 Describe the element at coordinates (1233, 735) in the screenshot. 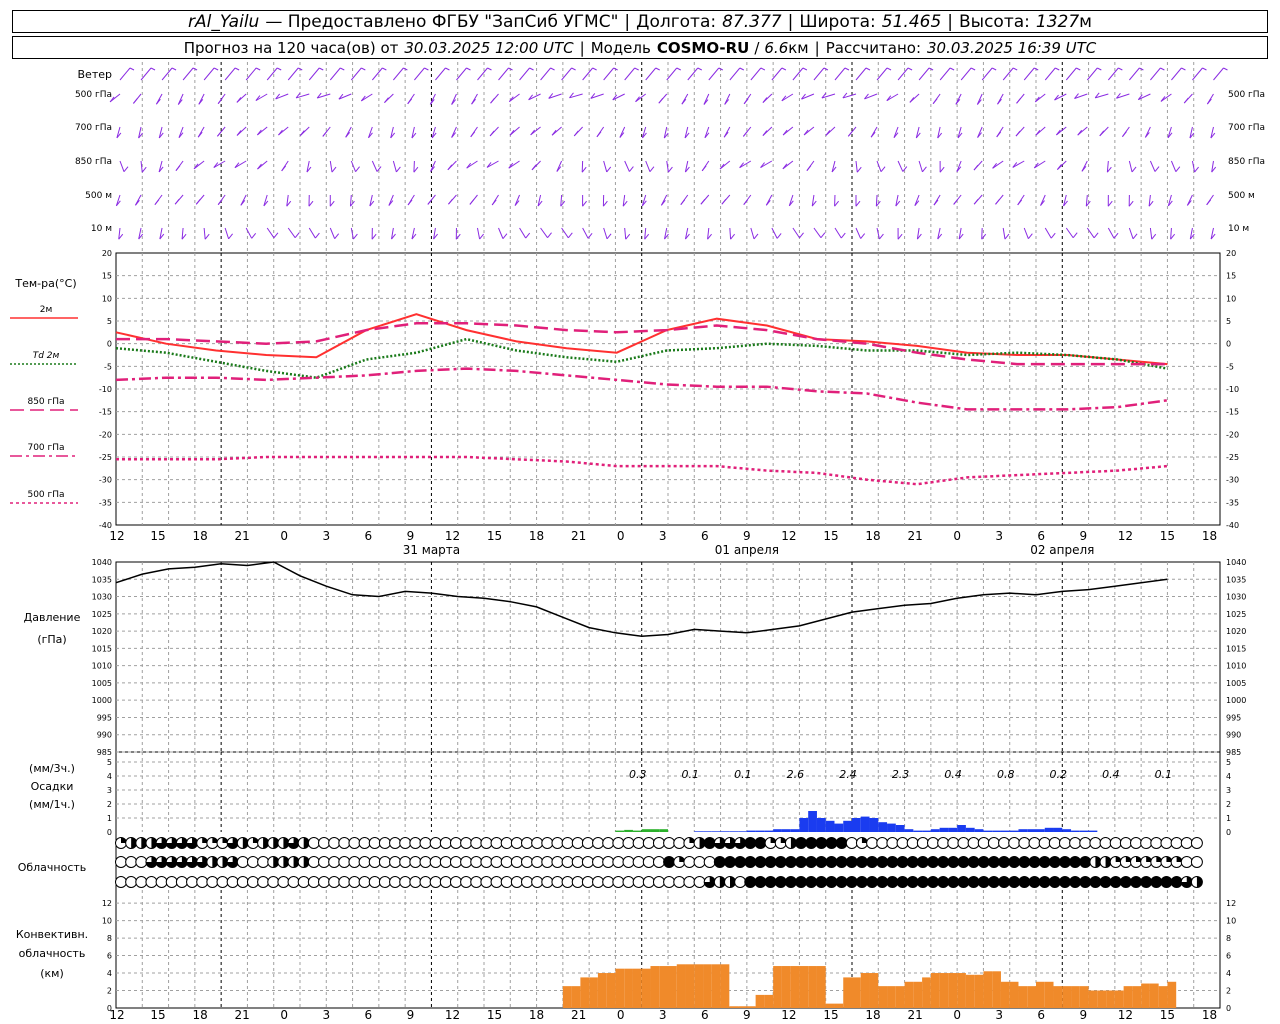

I see `pres-ytick-right: 990` at that location.